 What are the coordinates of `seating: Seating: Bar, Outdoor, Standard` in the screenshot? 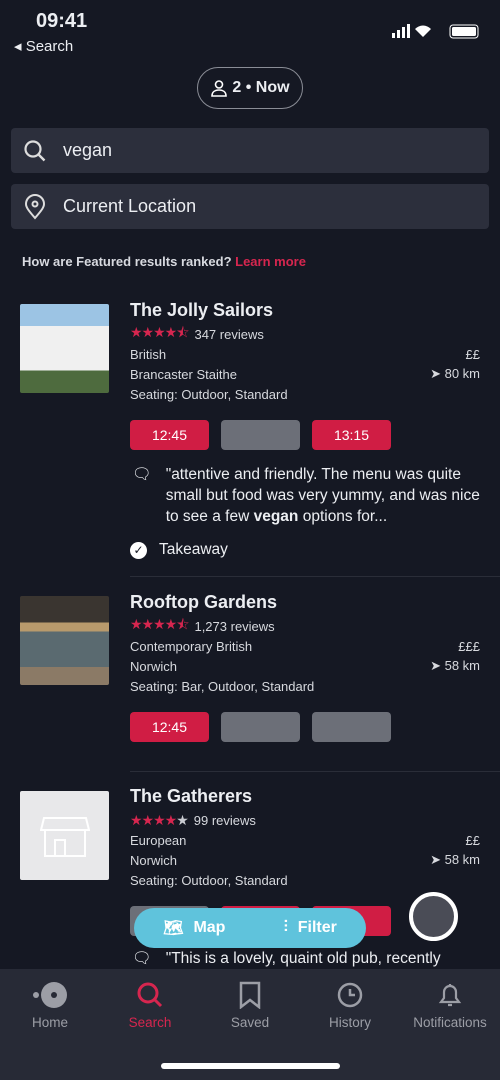 It's located at (222, 686).